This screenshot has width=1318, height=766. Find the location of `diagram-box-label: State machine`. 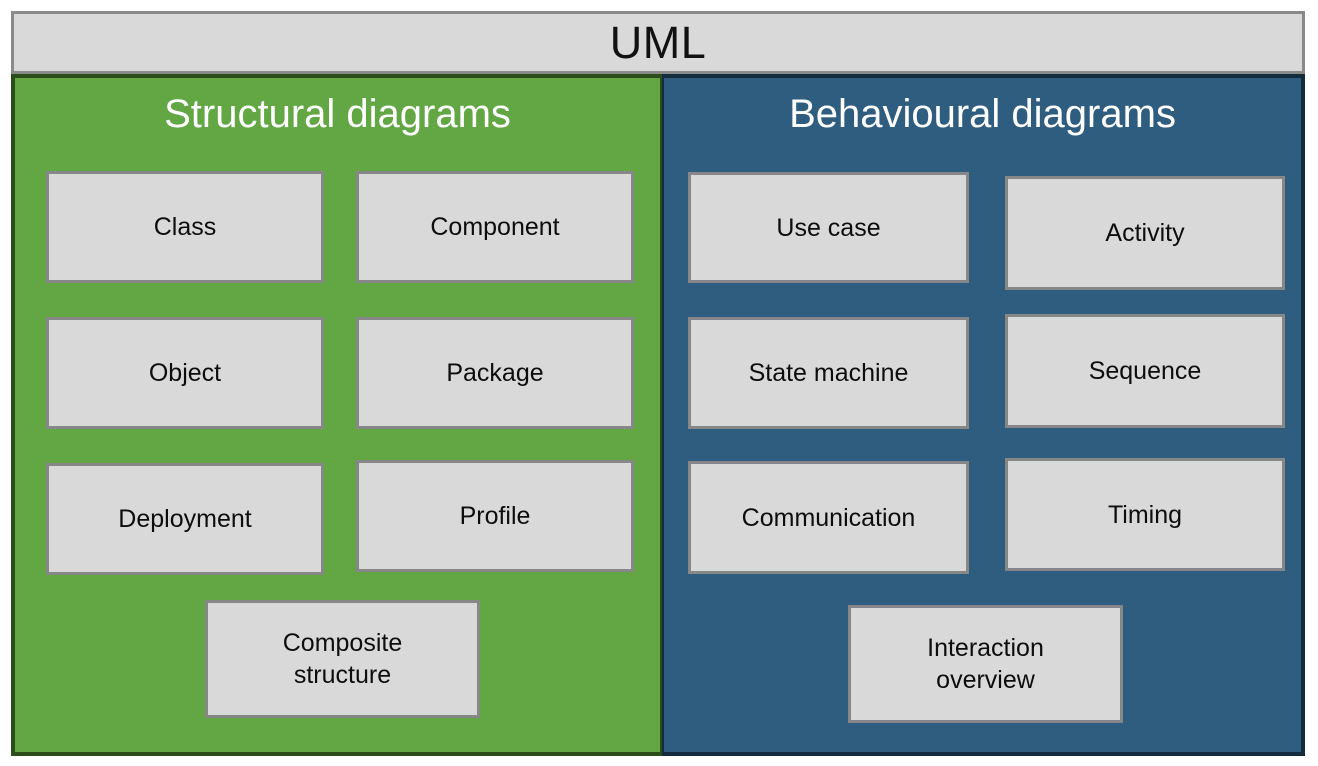

diagram-box-label: State machine is located at coordinates (828, 373).